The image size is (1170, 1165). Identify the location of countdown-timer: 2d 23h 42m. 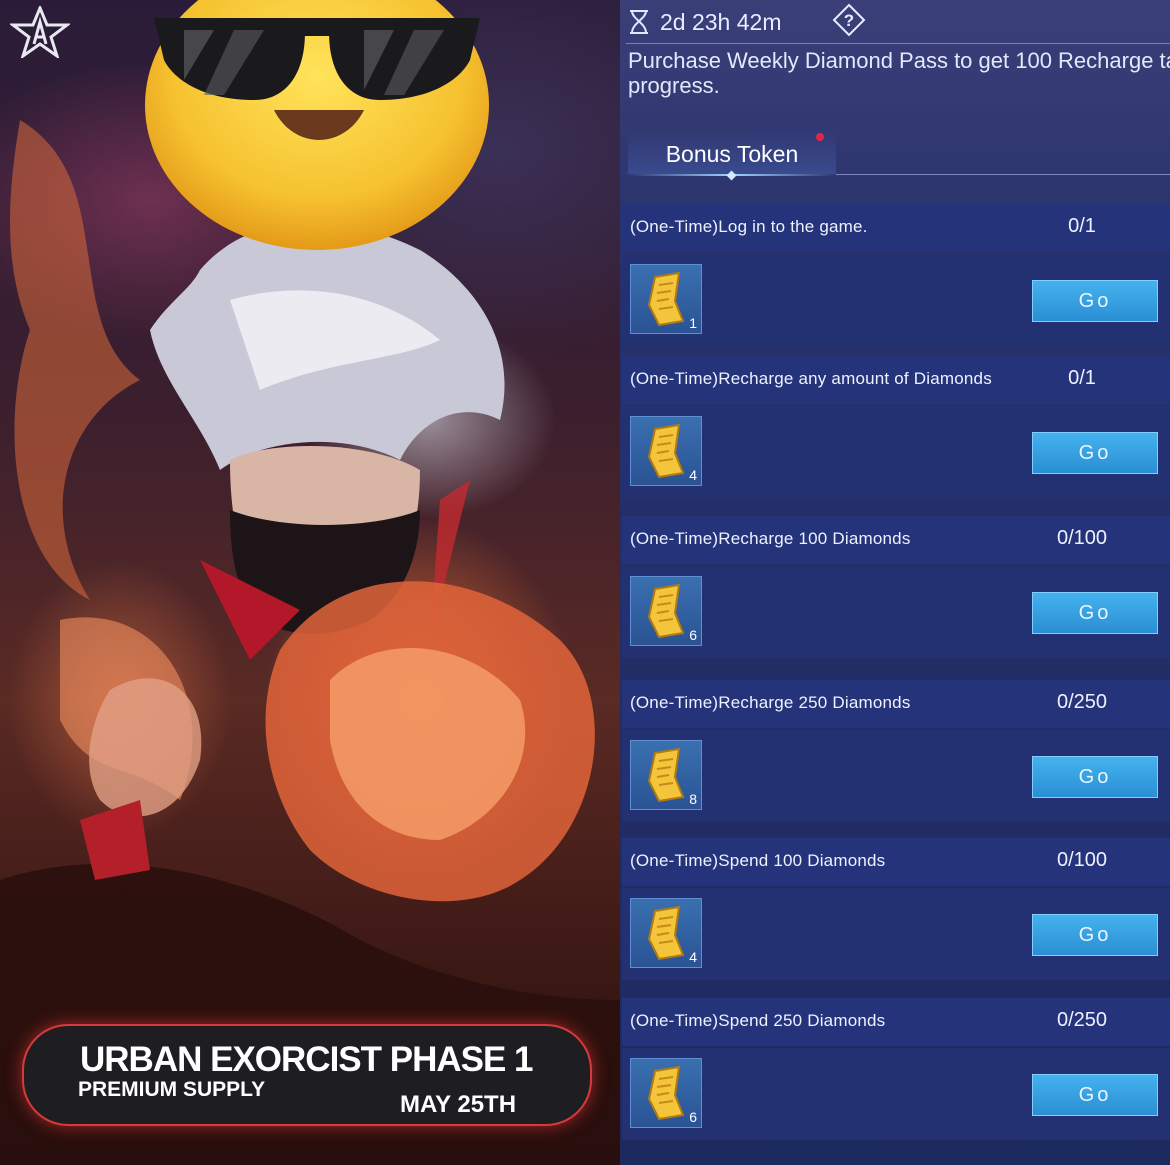
(704, 22).